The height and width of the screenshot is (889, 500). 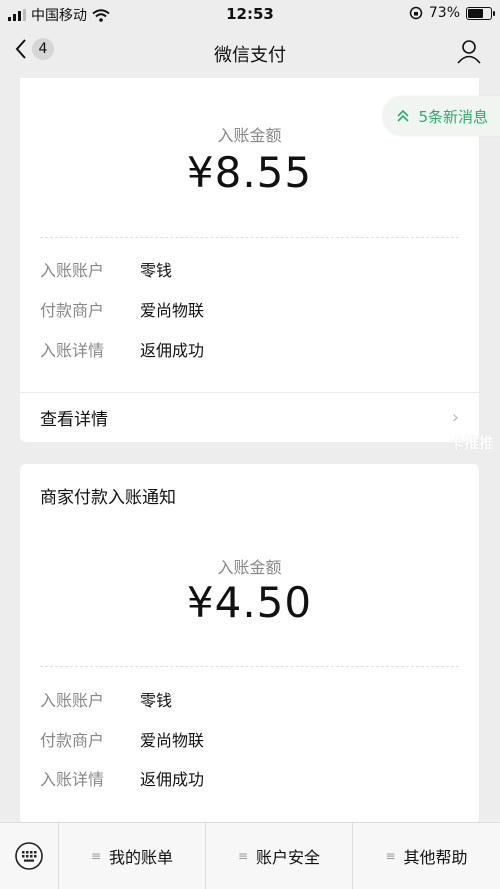 I want to click on battery-icon, so click(x=480, y=13).